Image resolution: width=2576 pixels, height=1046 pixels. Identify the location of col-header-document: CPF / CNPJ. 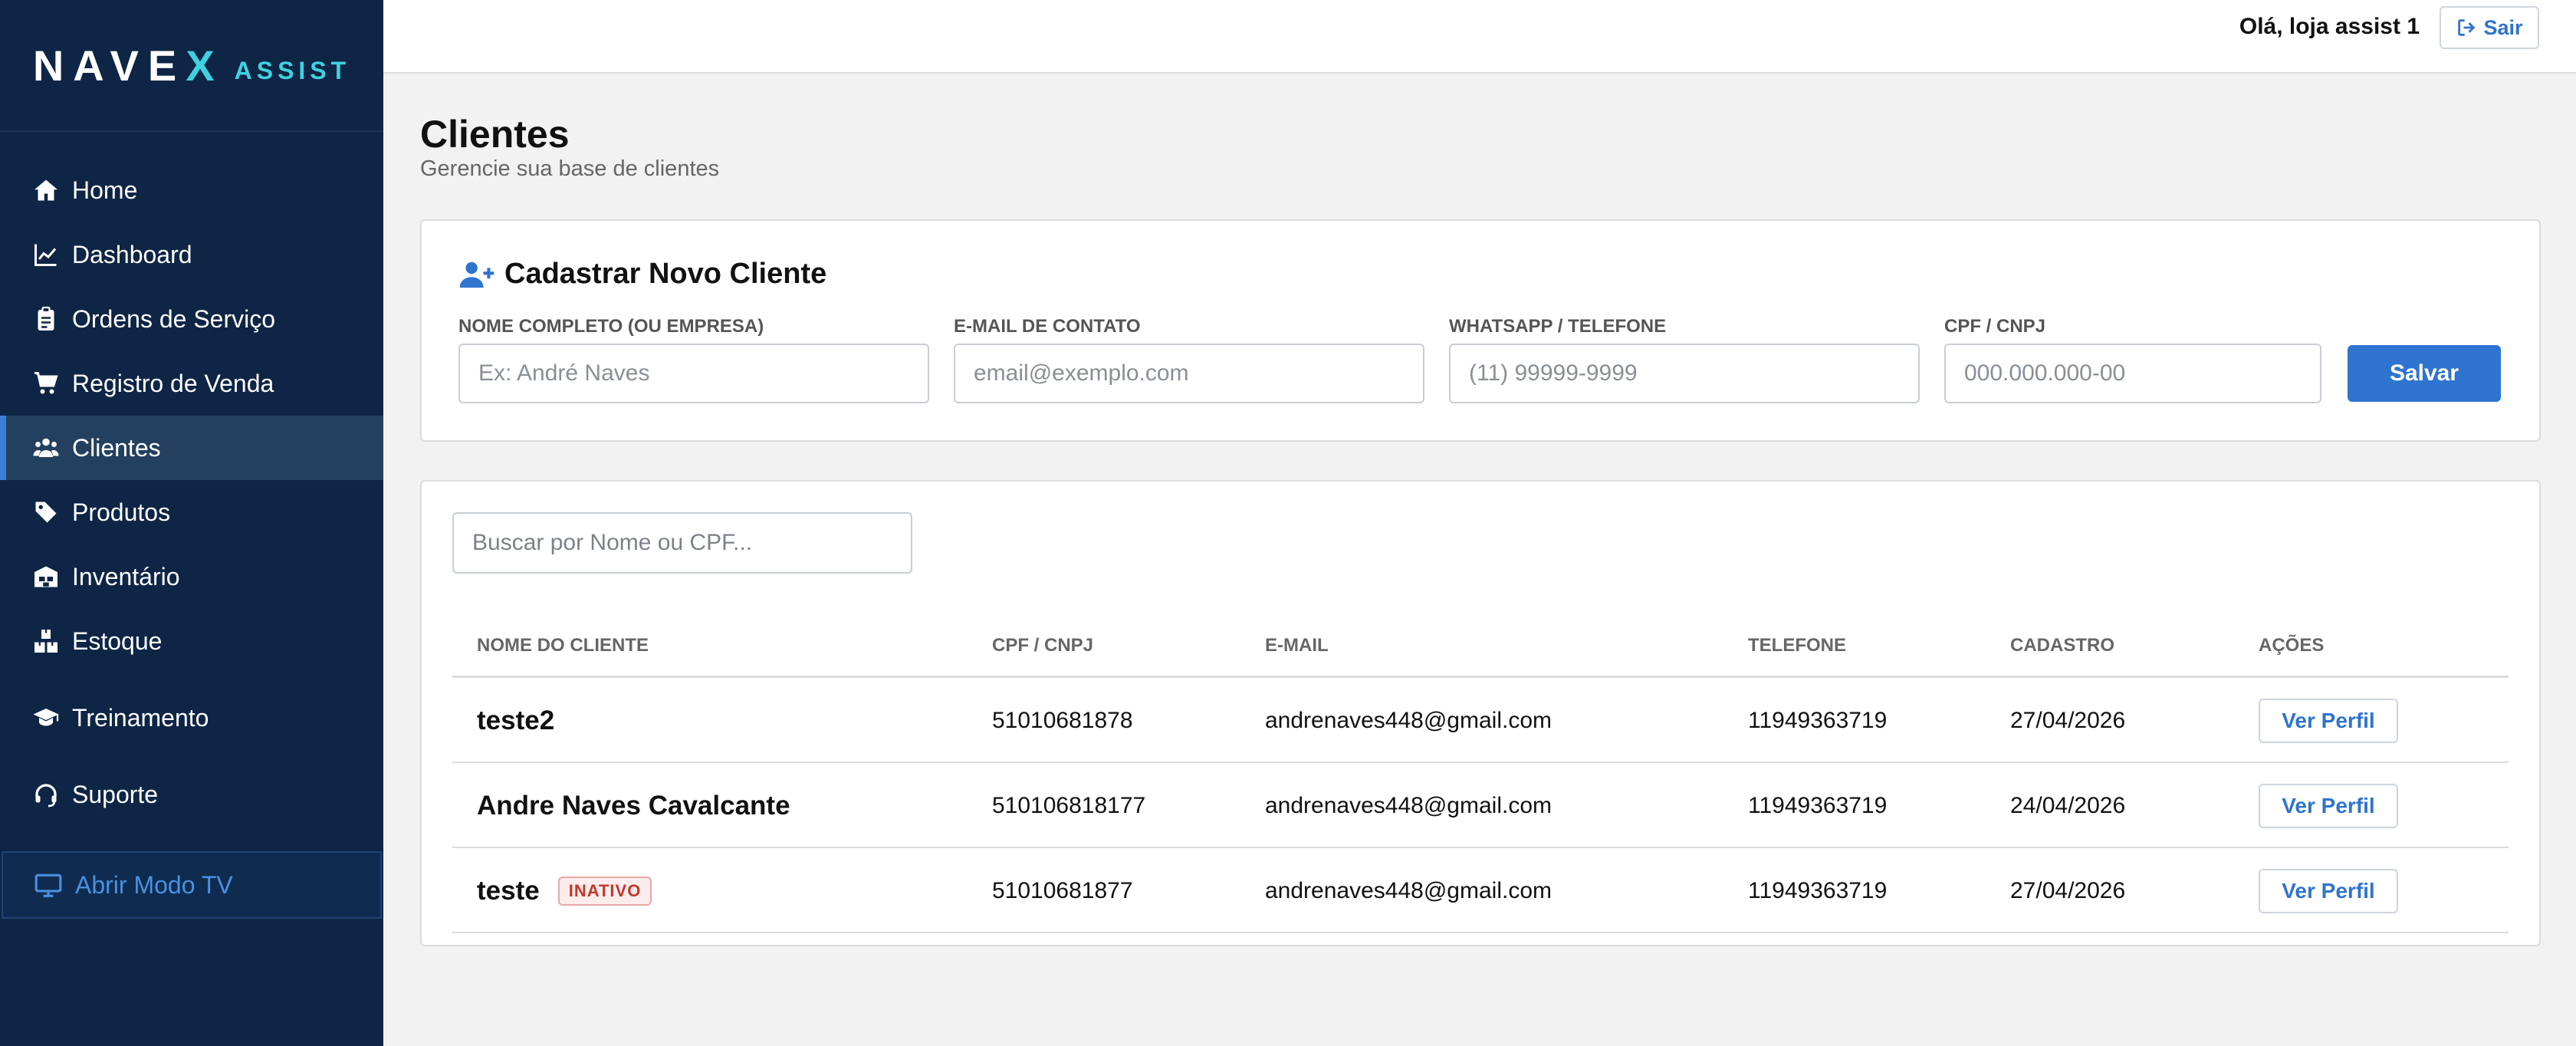
(1043, 645).